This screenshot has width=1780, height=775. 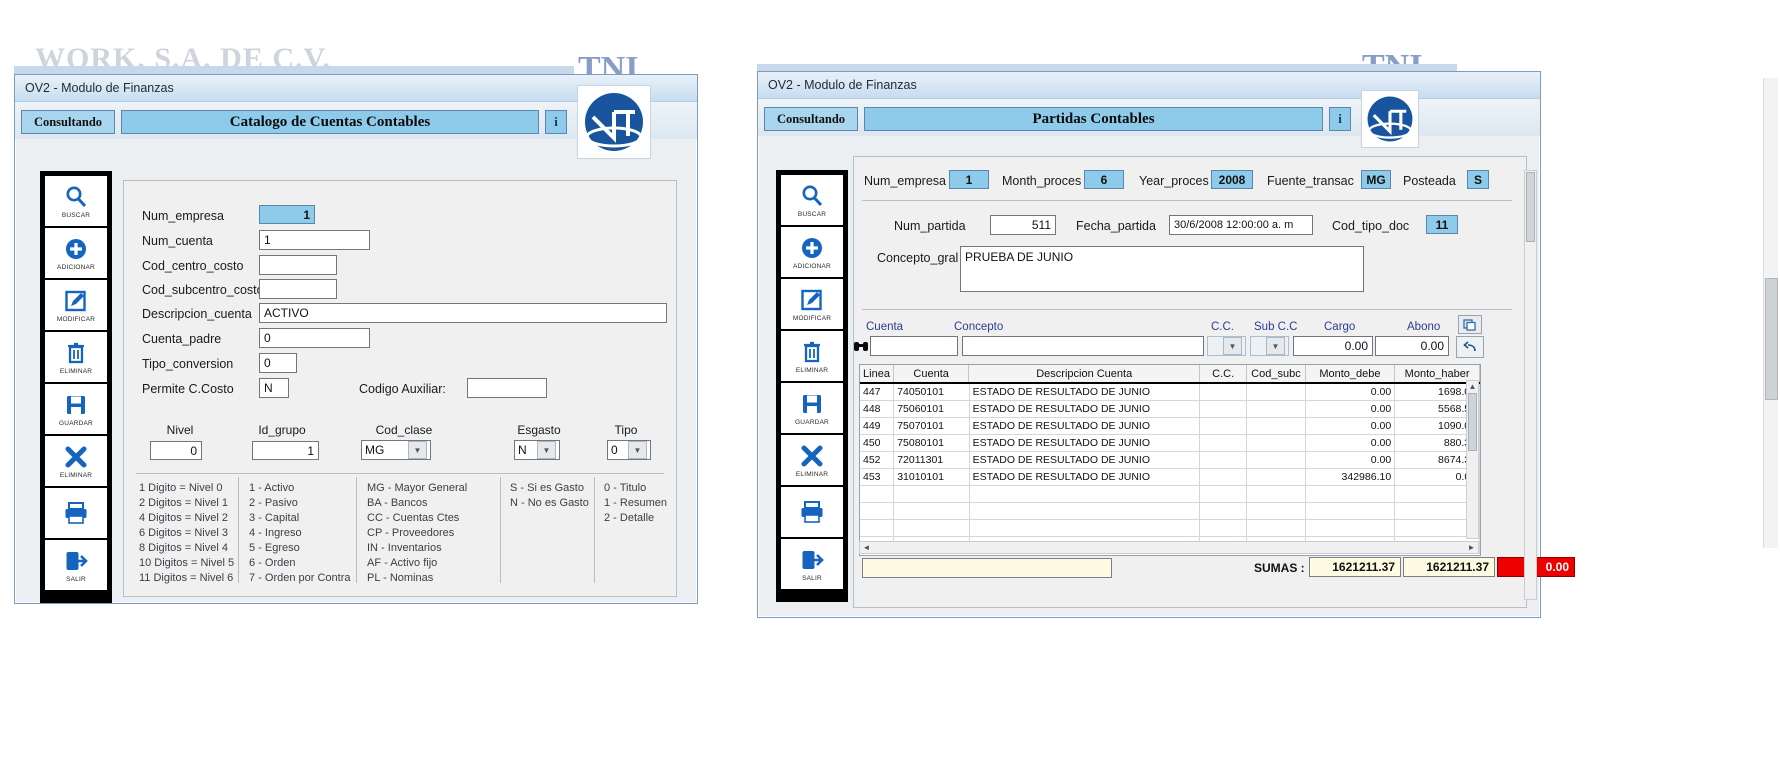 I want to click on cod-clase-select: MG ▼, so click(x=396, y=450).